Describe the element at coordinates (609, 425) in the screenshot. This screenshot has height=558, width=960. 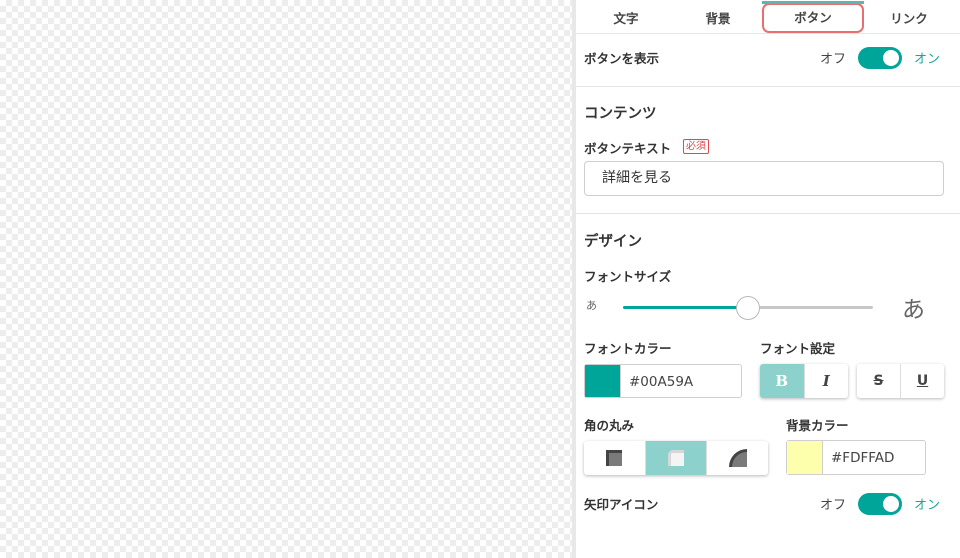
I see `corner-radius-label: 角の丸み` at that location.